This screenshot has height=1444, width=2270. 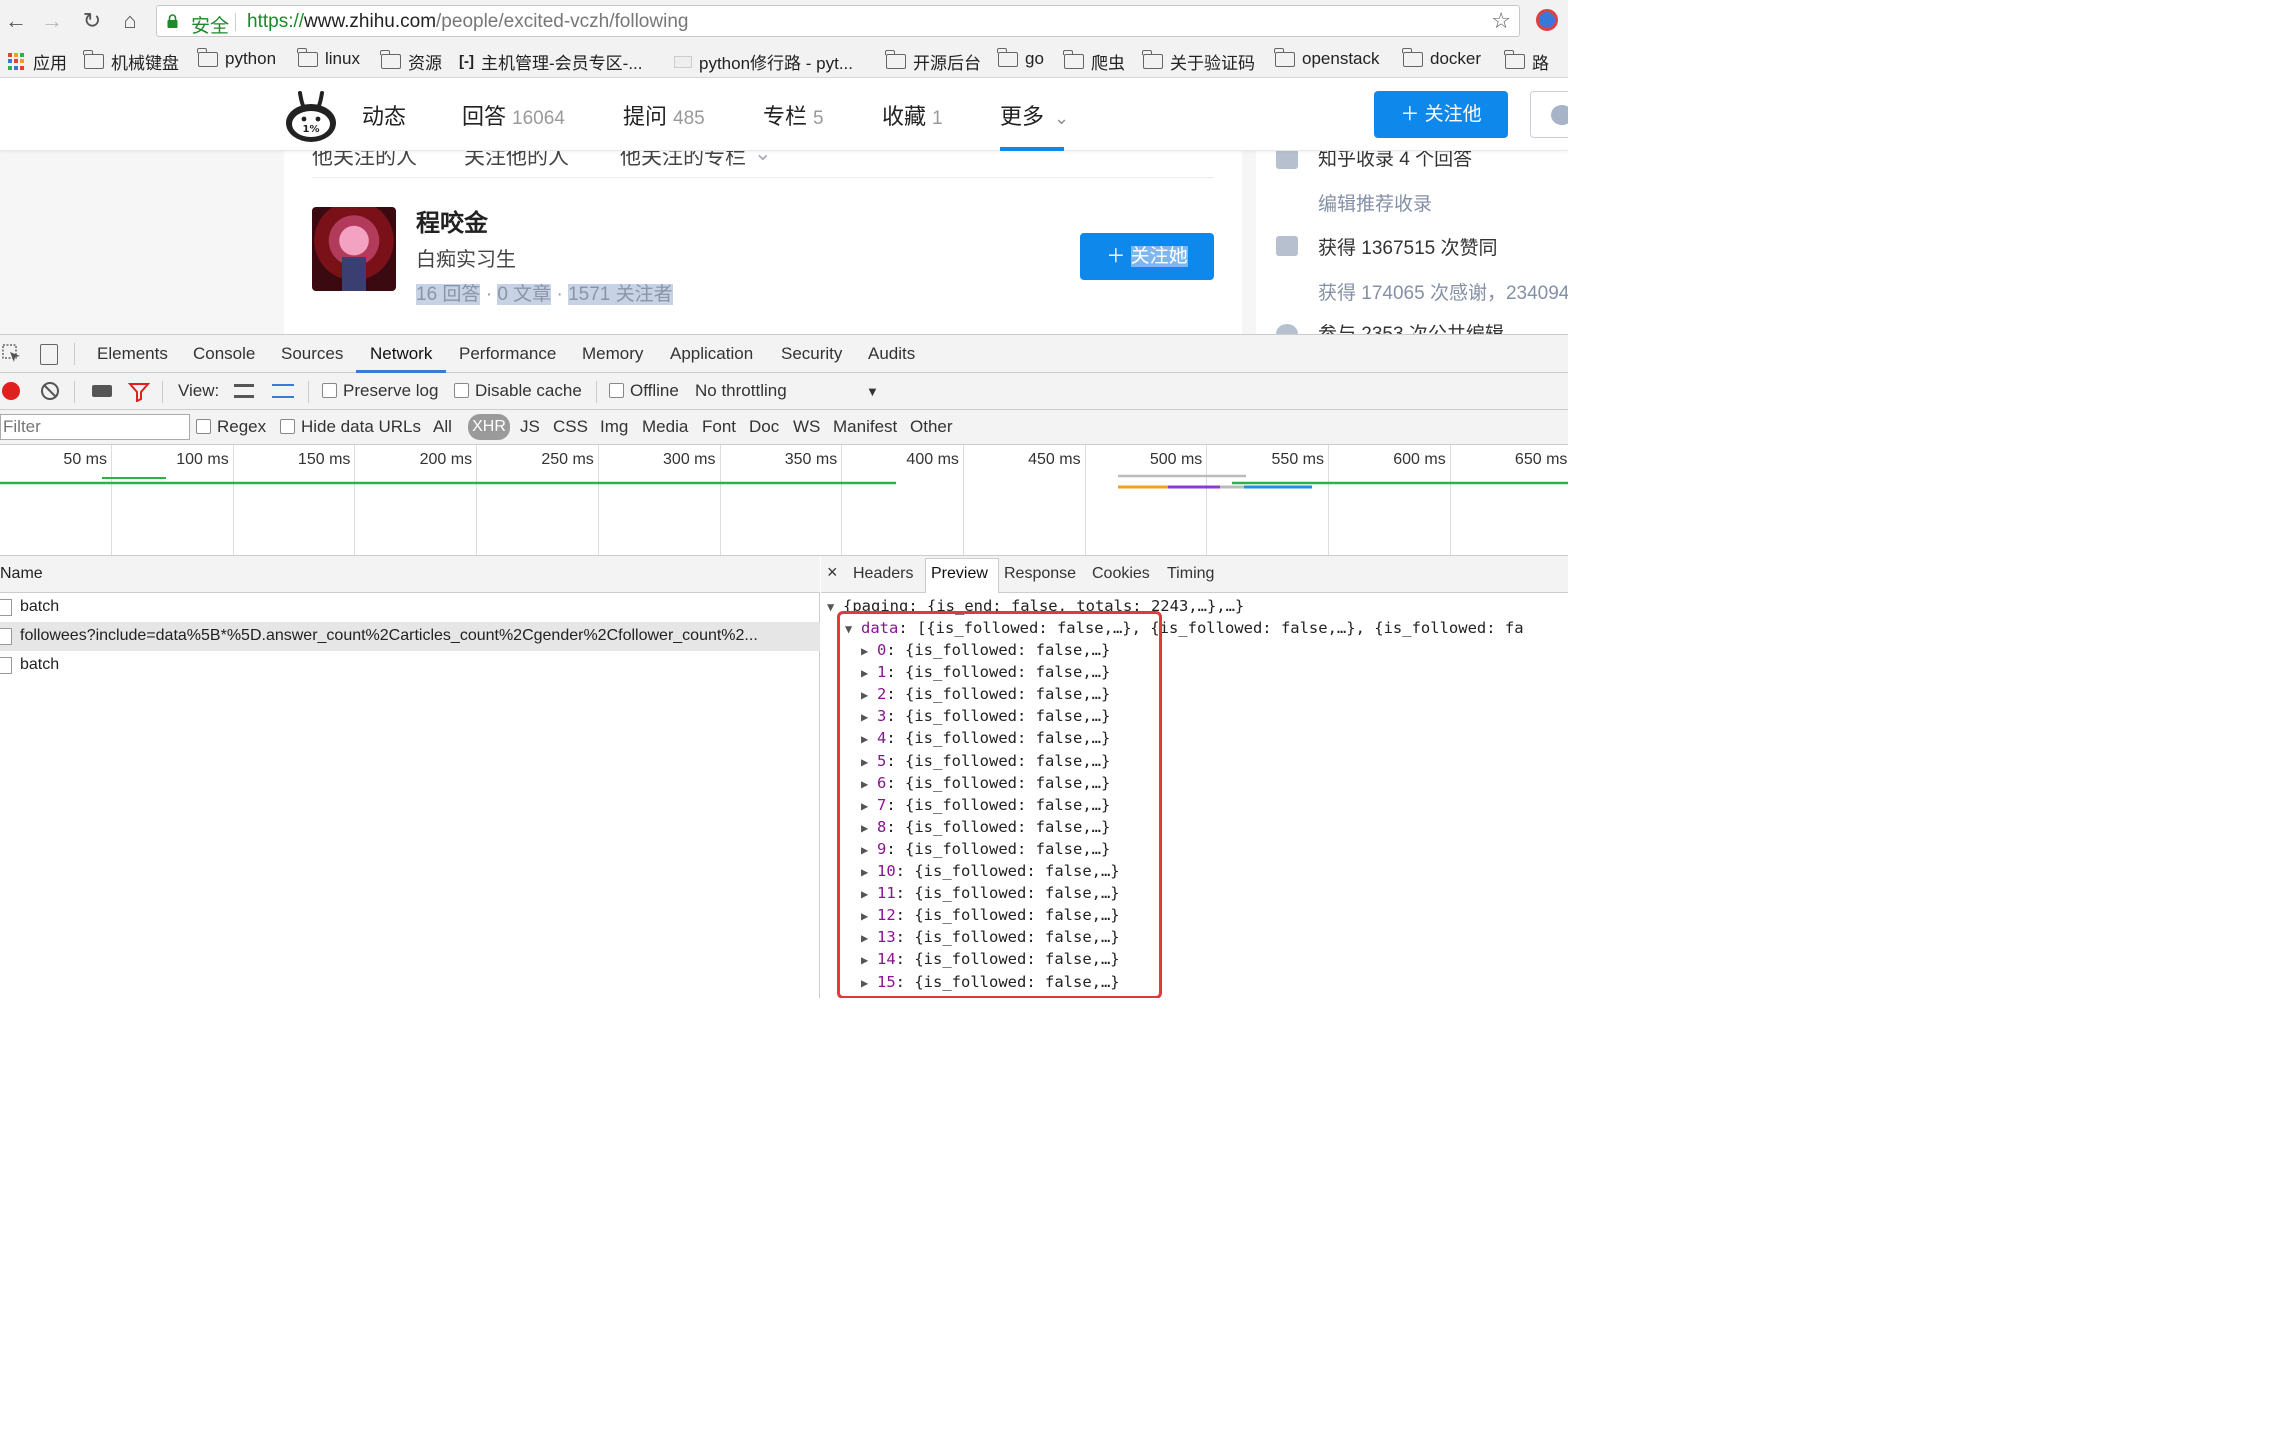 What do you see at coordinates (513, 115) in the screenshot?
I see `nav-tab: 回答 16064` at bounding box center [513, 115].